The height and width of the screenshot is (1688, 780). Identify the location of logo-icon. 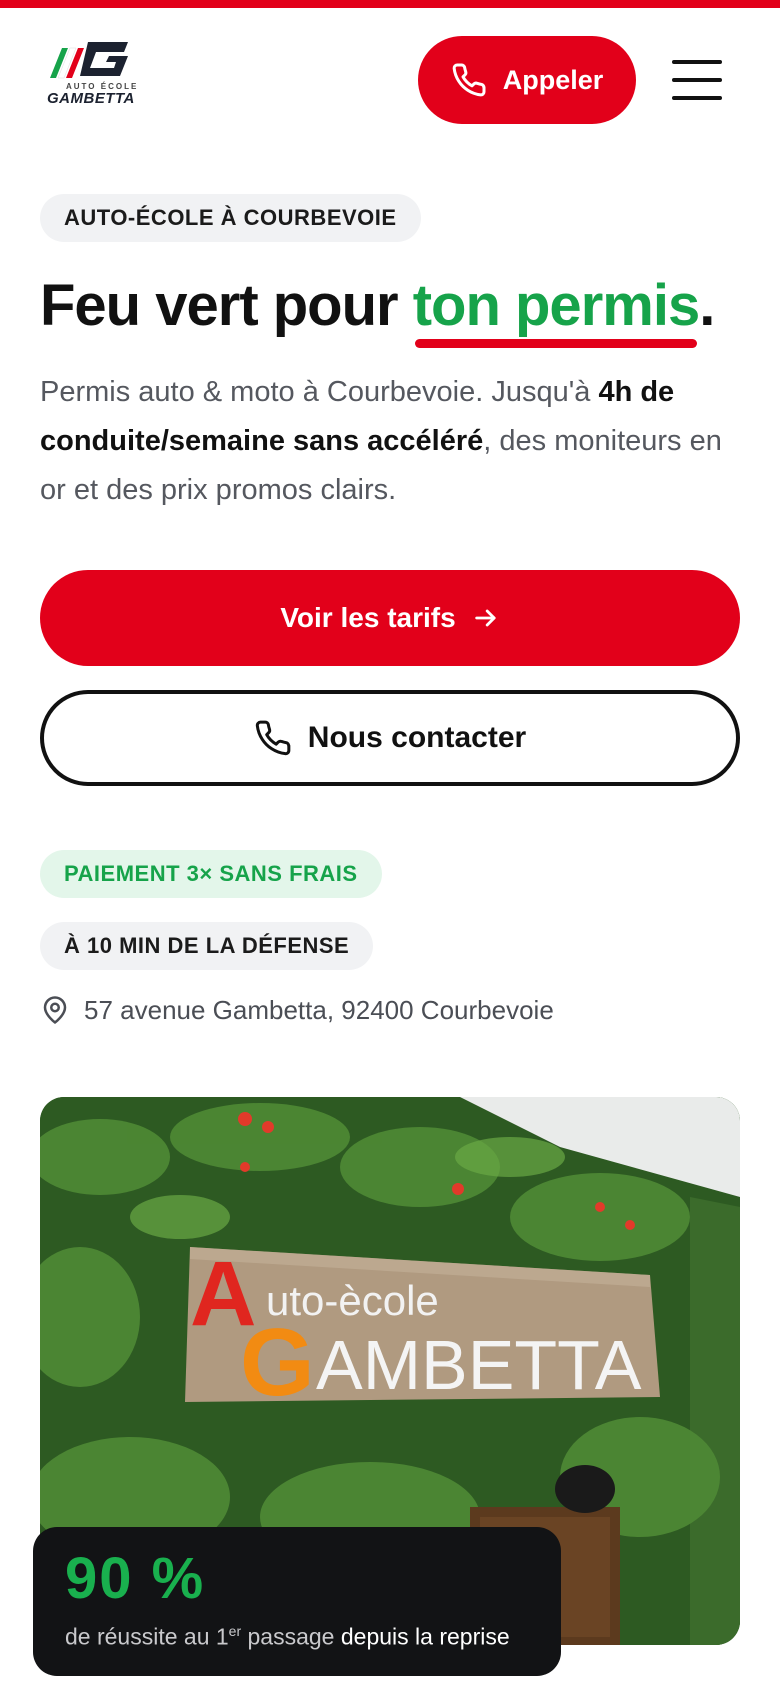
(89, 60).